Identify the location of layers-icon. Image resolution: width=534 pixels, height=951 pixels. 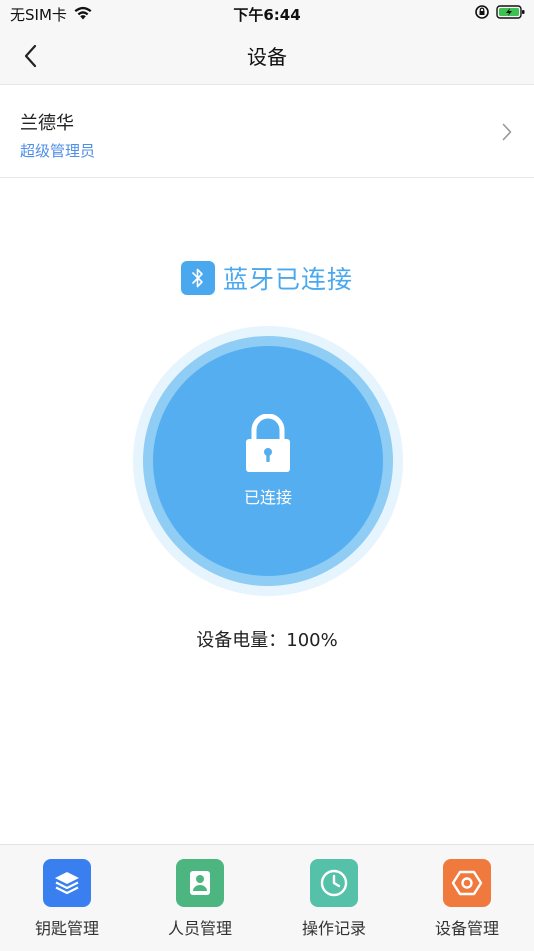
(67, 883).